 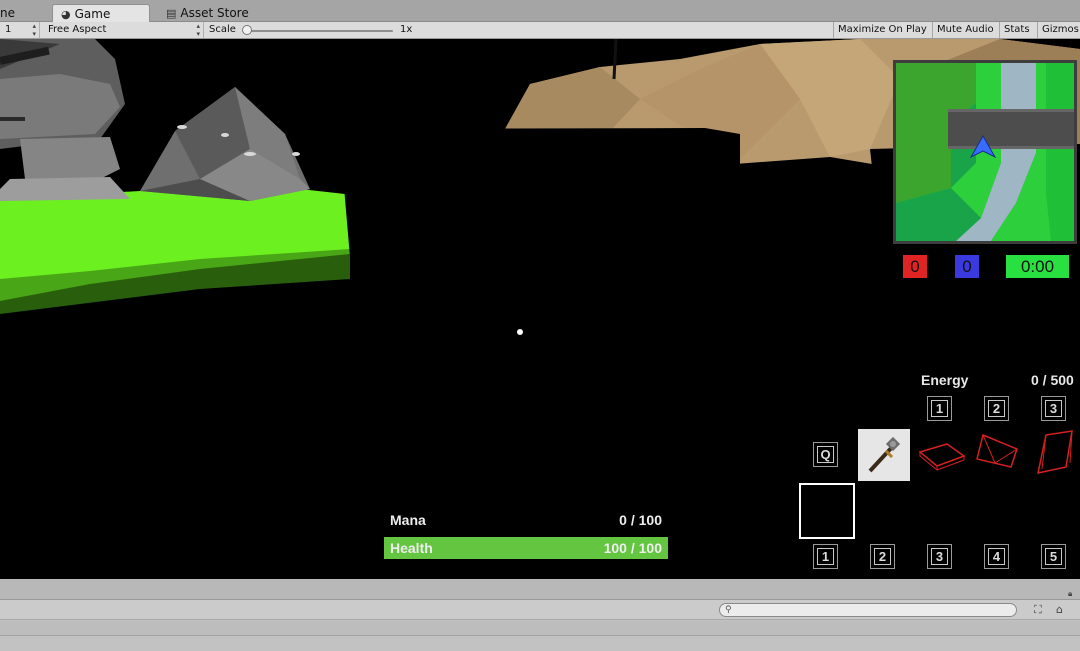 I want to click on display-value: 1, so click(x=8, y=29).